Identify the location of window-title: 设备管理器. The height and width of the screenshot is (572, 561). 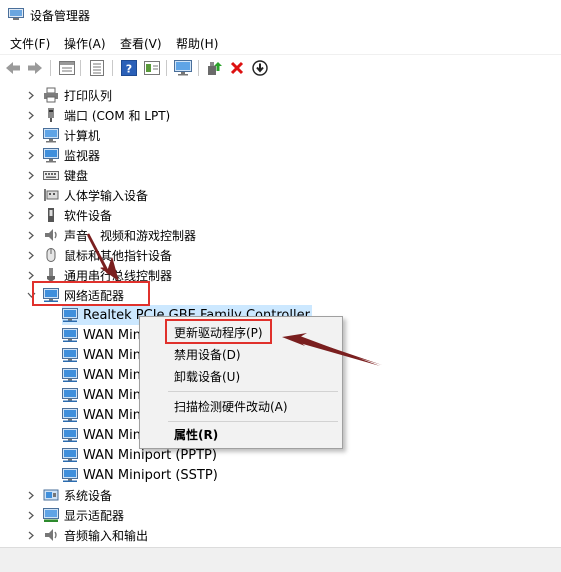
(60, 16).